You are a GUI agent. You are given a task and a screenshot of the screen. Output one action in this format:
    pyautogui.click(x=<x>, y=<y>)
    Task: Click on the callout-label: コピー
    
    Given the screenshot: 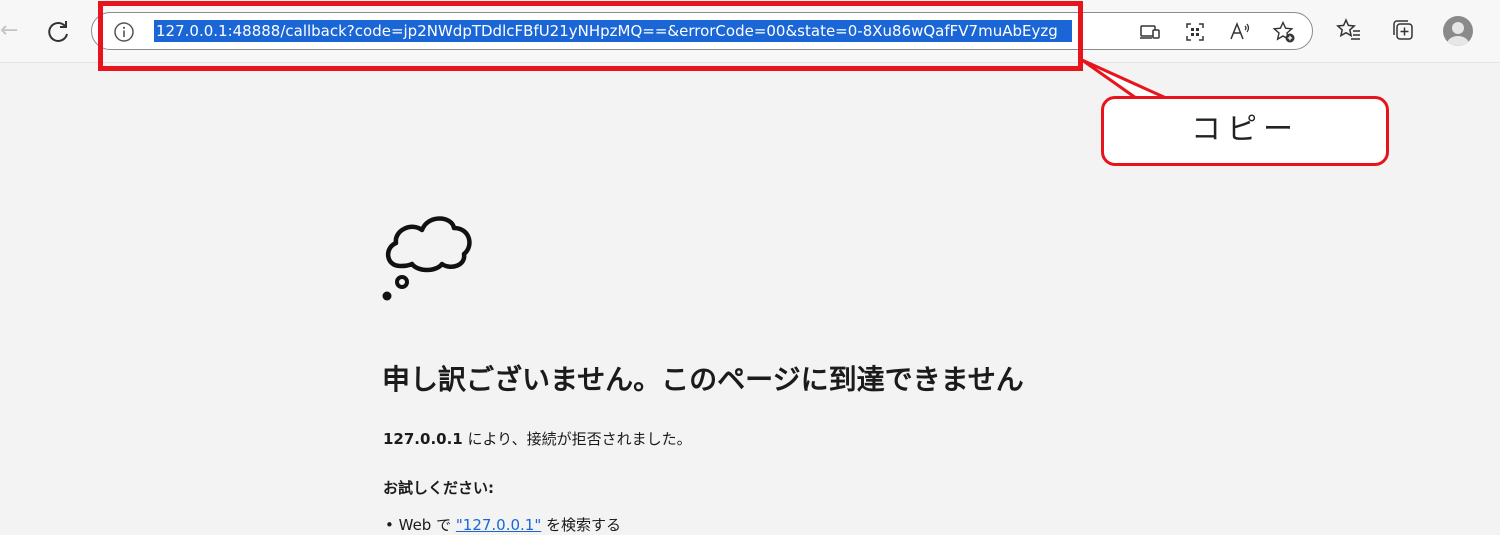 What is the action you would take?
    pyautogui.click(x=1245, y=129)
    